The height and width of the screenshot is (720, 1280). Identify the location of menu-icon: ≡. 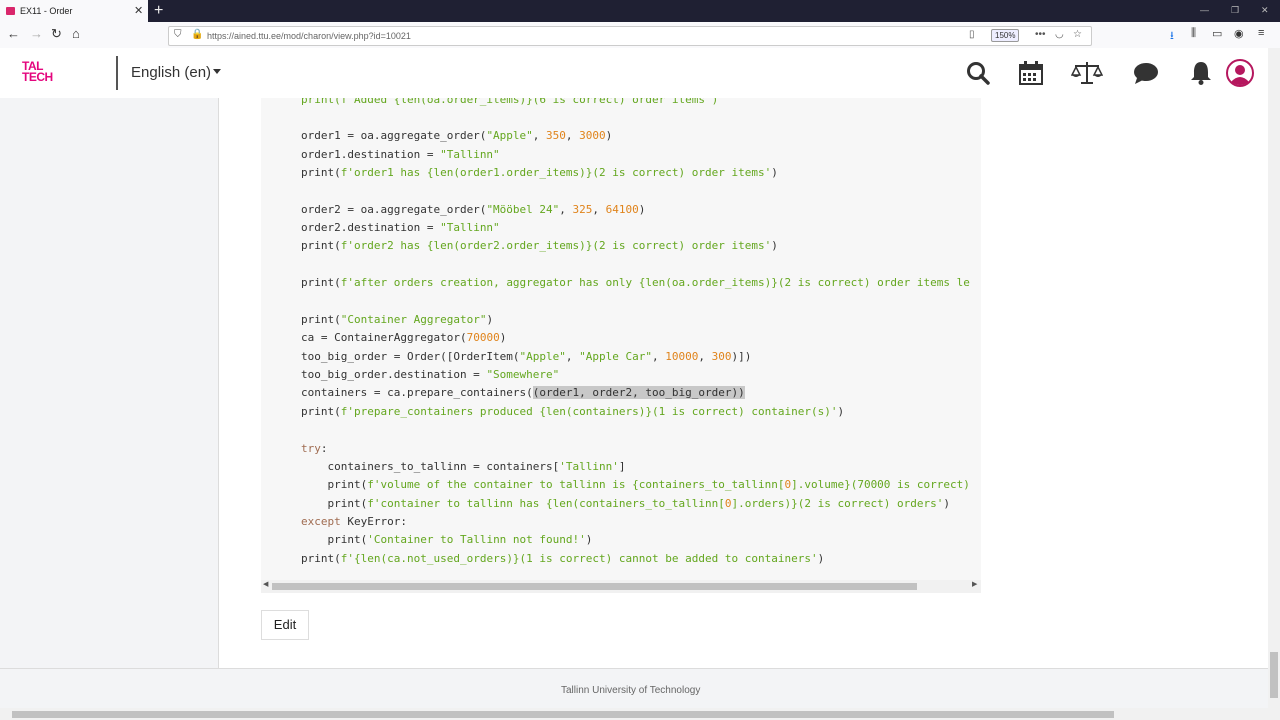
(1261, 33).